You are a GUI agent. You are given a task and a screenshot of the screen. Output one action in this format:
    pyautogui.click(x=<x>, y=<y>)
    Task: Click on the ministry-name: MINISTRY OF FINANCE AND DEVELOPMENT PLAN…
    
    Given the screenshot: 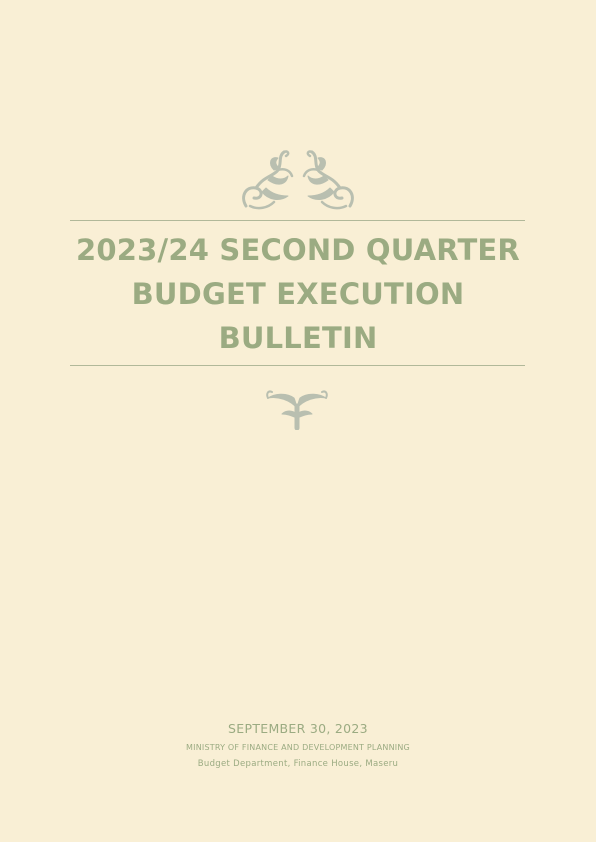 What is the action you would take?
    pyautogui.click(x=298, y=747)
    